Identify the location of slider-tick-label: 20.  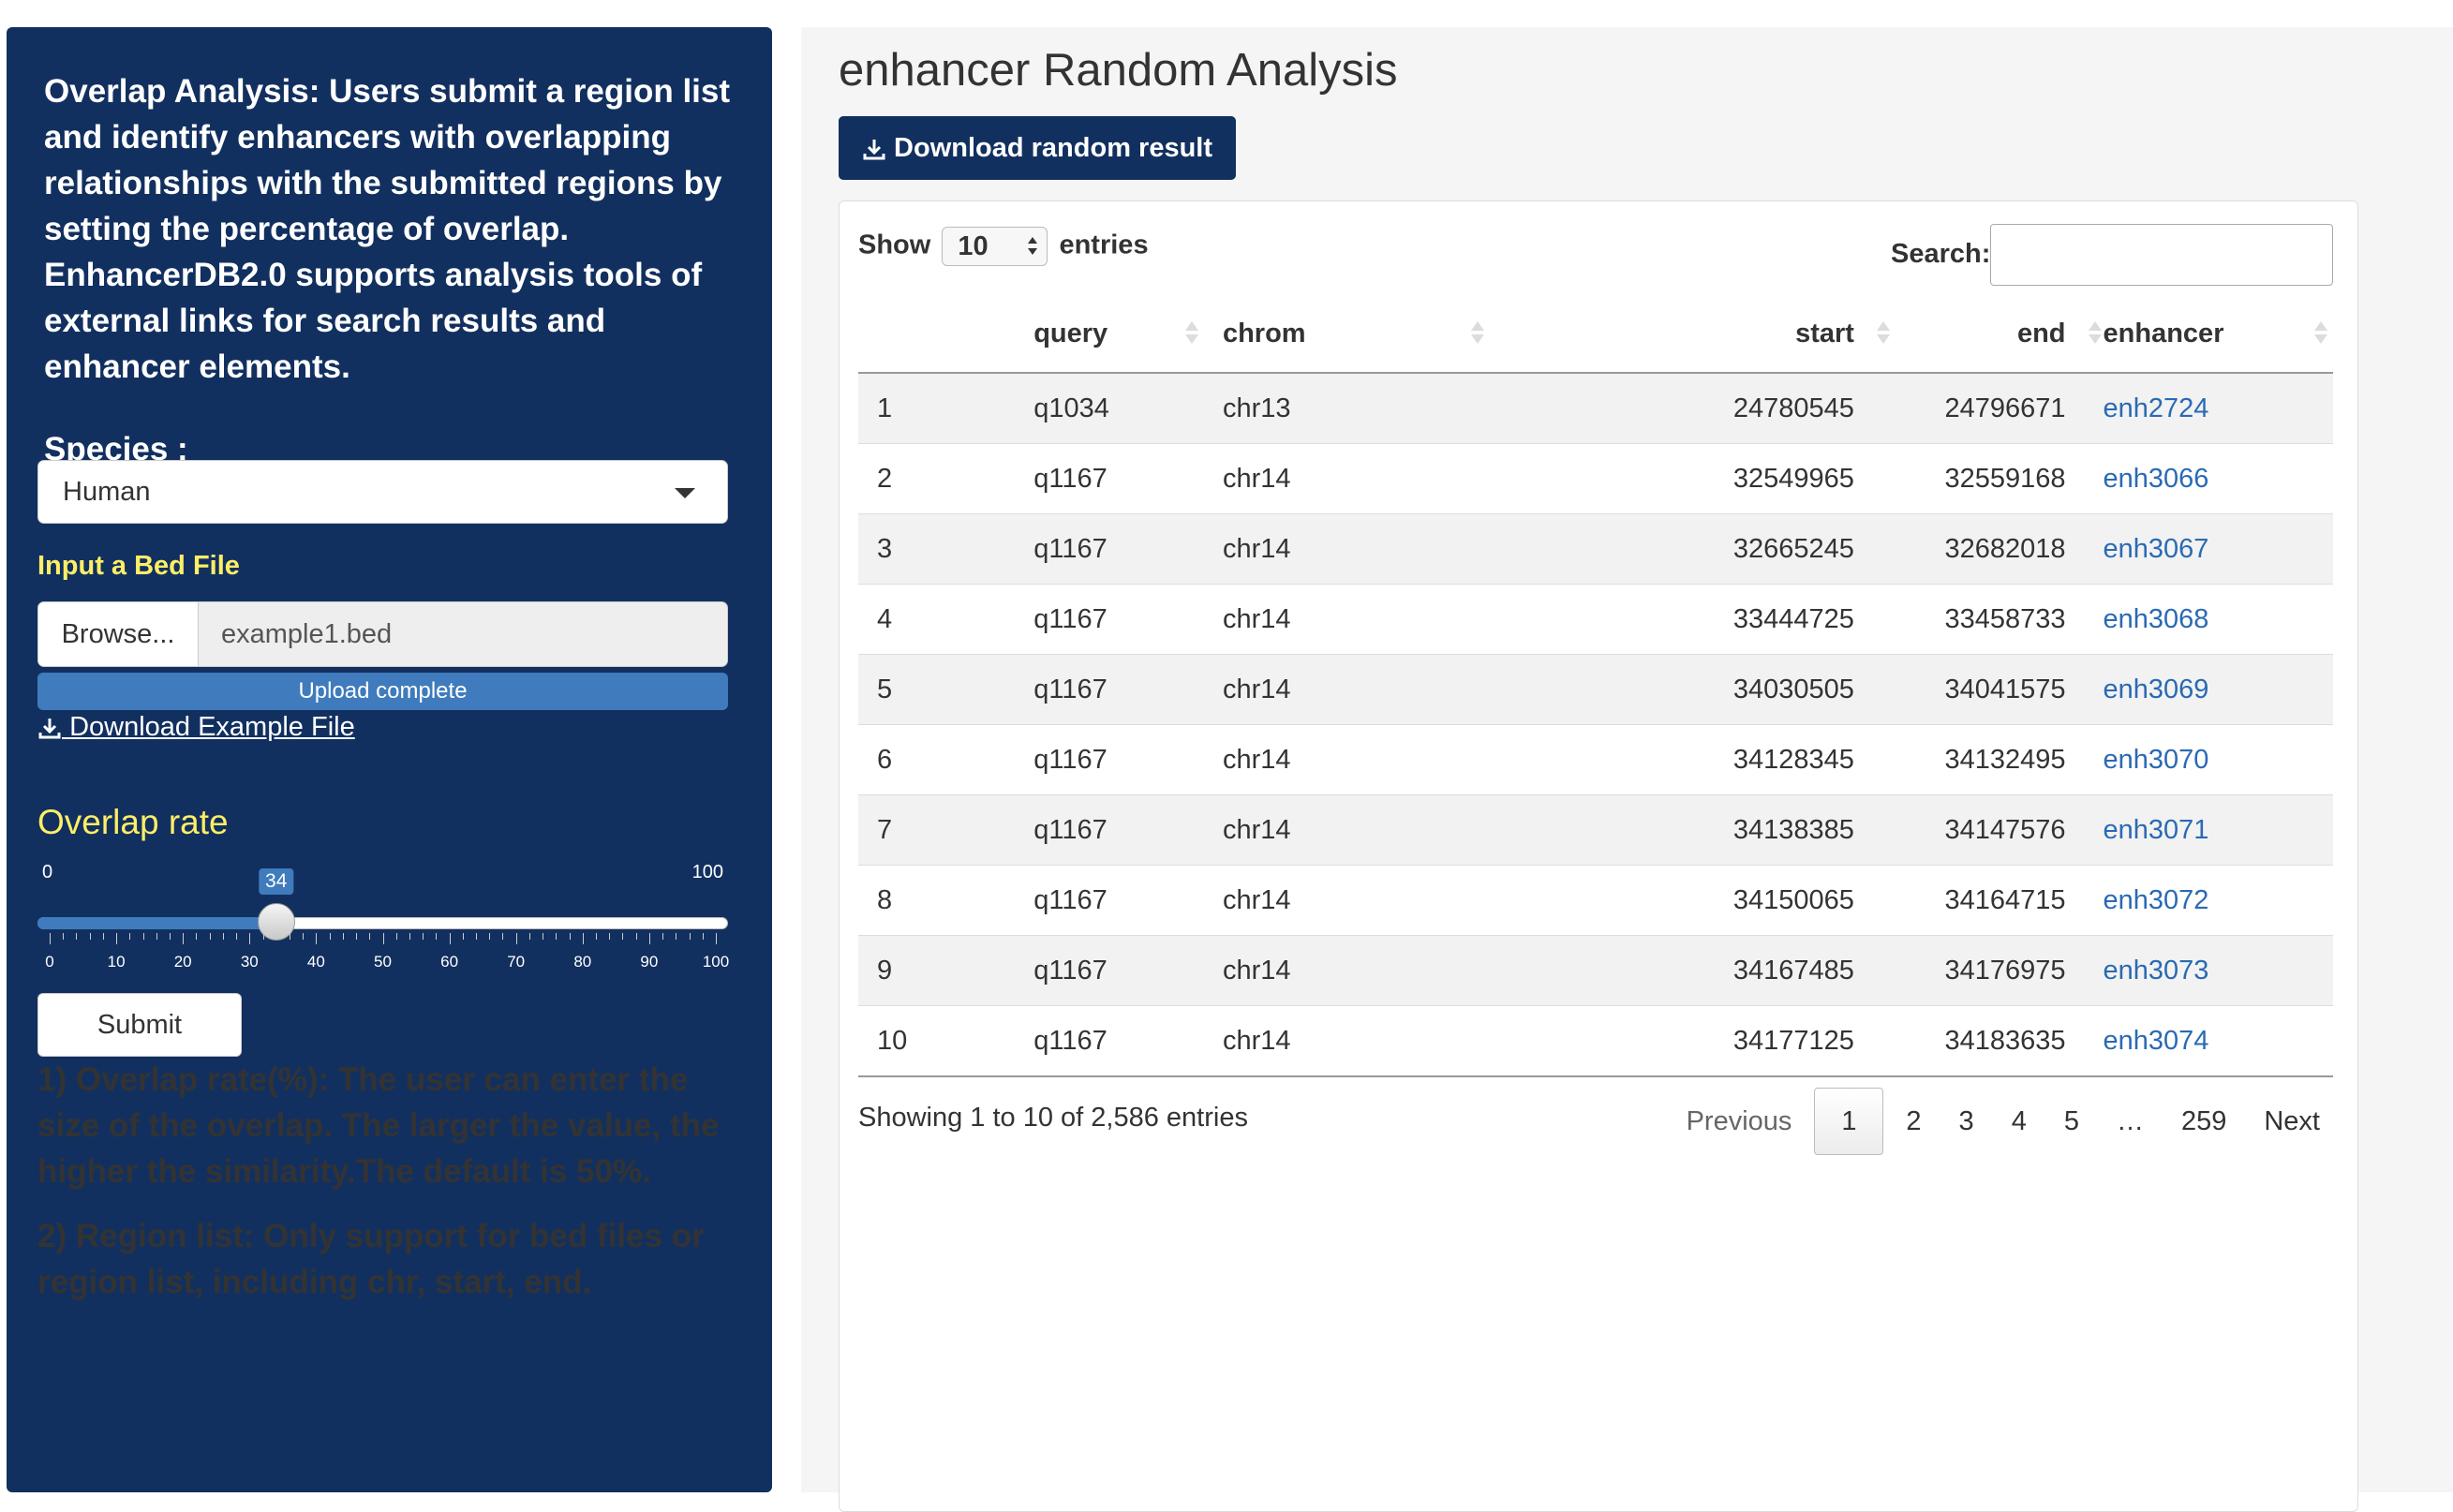
(182, 962).